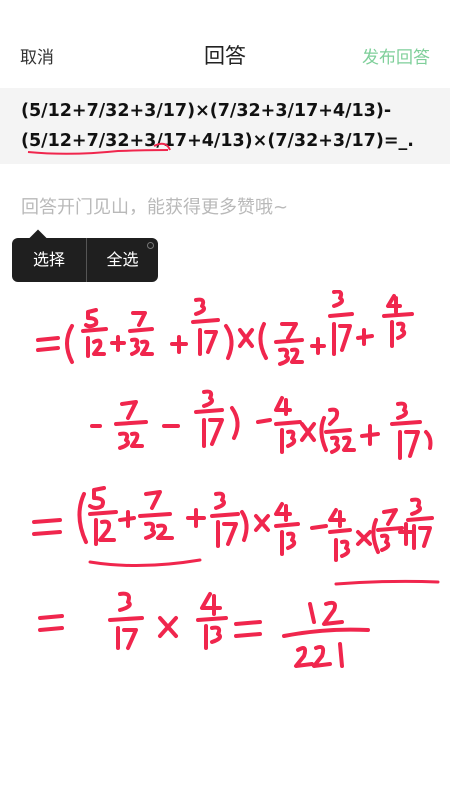 This screenshot has height=800, width=450. Describe the element at coordinates (154, 206) in the screenshot. I see `answer-input: 回答开门见山，能获得更多赞哦~` at that location.